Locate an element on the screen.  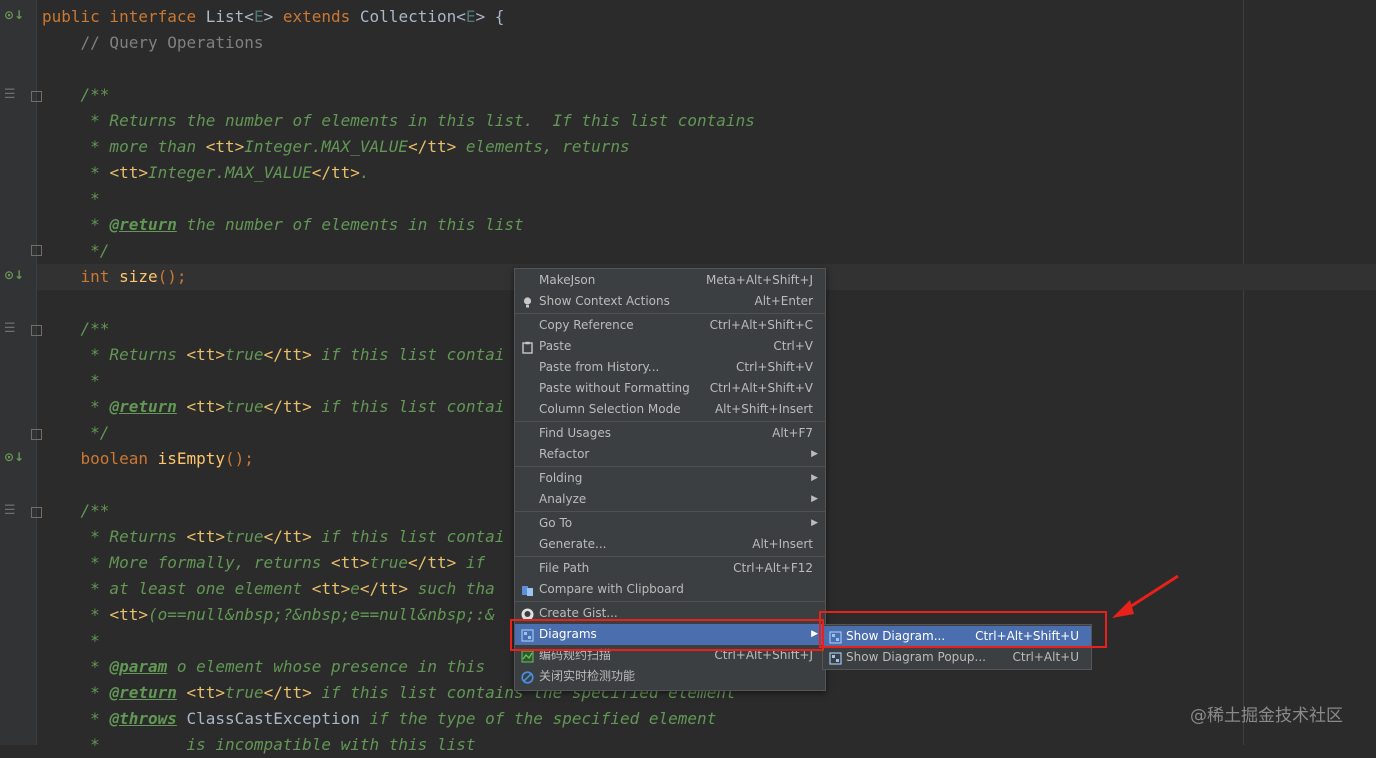
code-line is located at coordinates (709, 69).